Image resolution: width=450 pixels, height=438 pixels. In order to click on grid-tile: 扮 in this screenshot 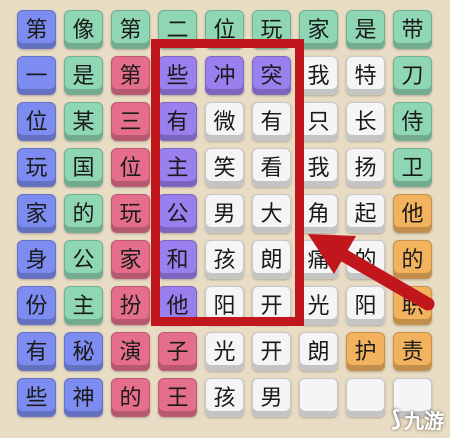, I will do `click(130, 305)`.